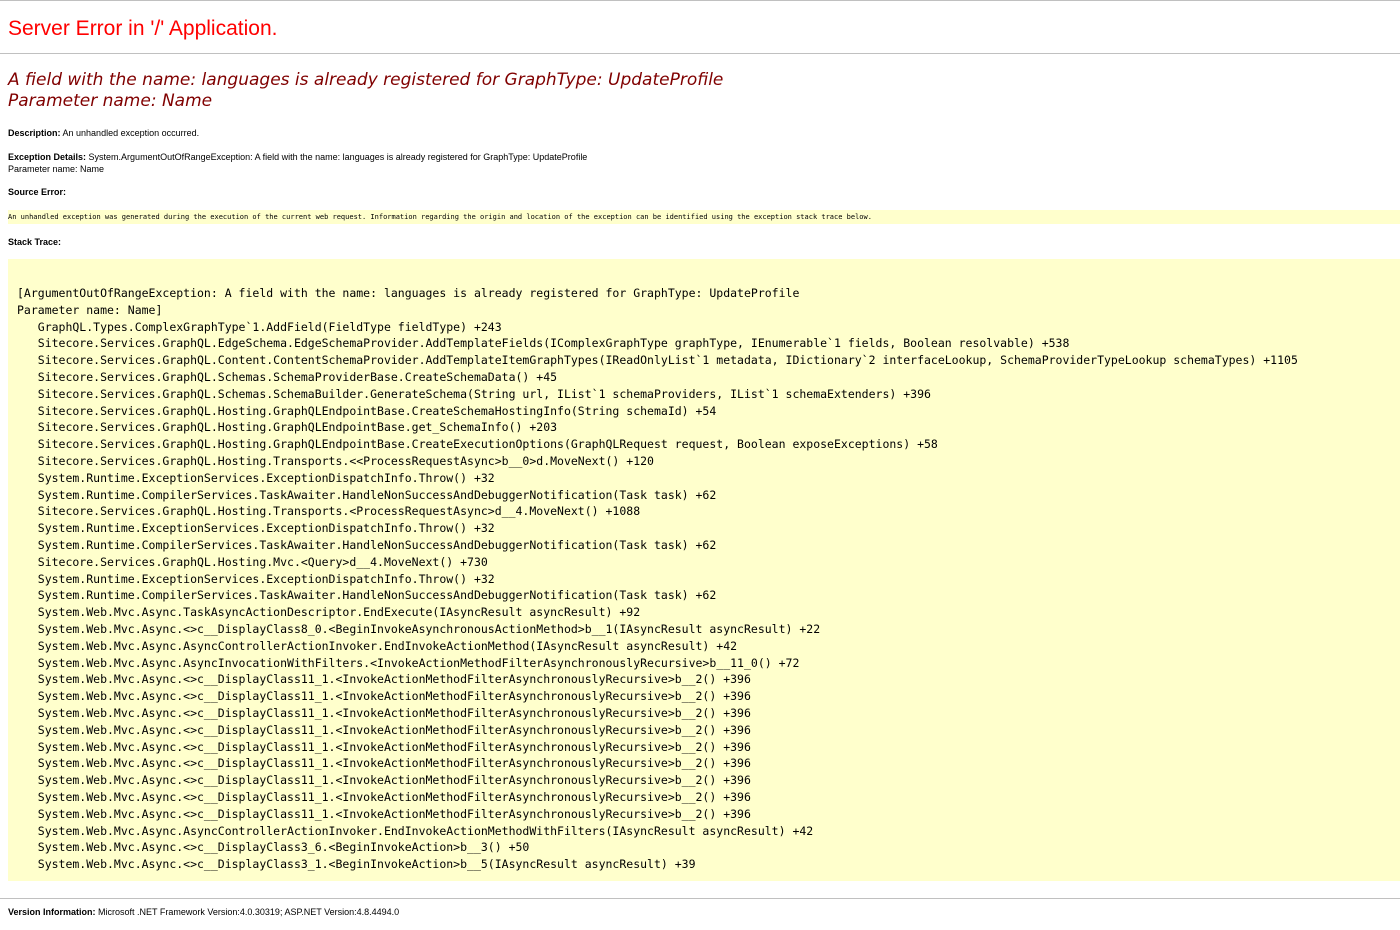  I want to click on source-error-label: Source Error:, so click(37, 192).